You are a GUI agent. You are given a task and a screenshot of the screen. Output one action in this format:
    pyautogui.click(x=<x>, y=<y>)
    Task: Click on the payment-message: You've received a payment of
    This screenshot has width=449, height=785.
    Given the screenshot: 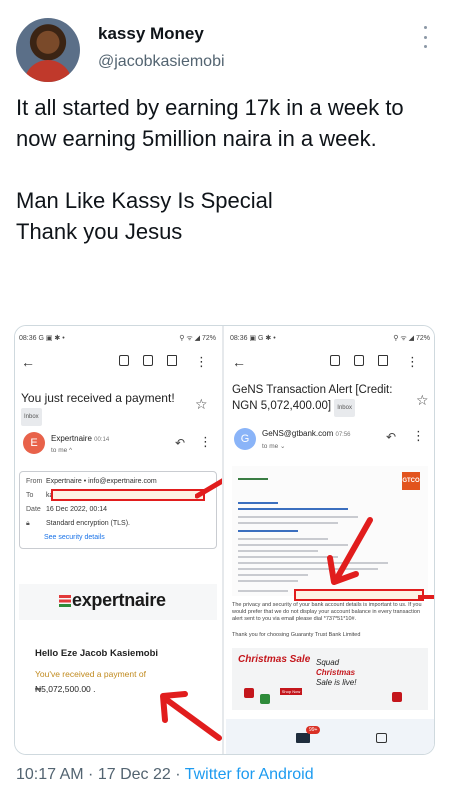 What is the action you would take?
    pyautogui.click(x=90, y=674)
    